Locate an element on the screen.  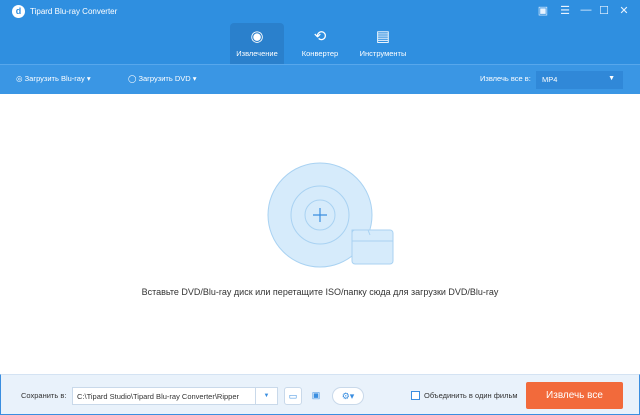
menu-icon: ☰ is located at coordinates (565, 10).